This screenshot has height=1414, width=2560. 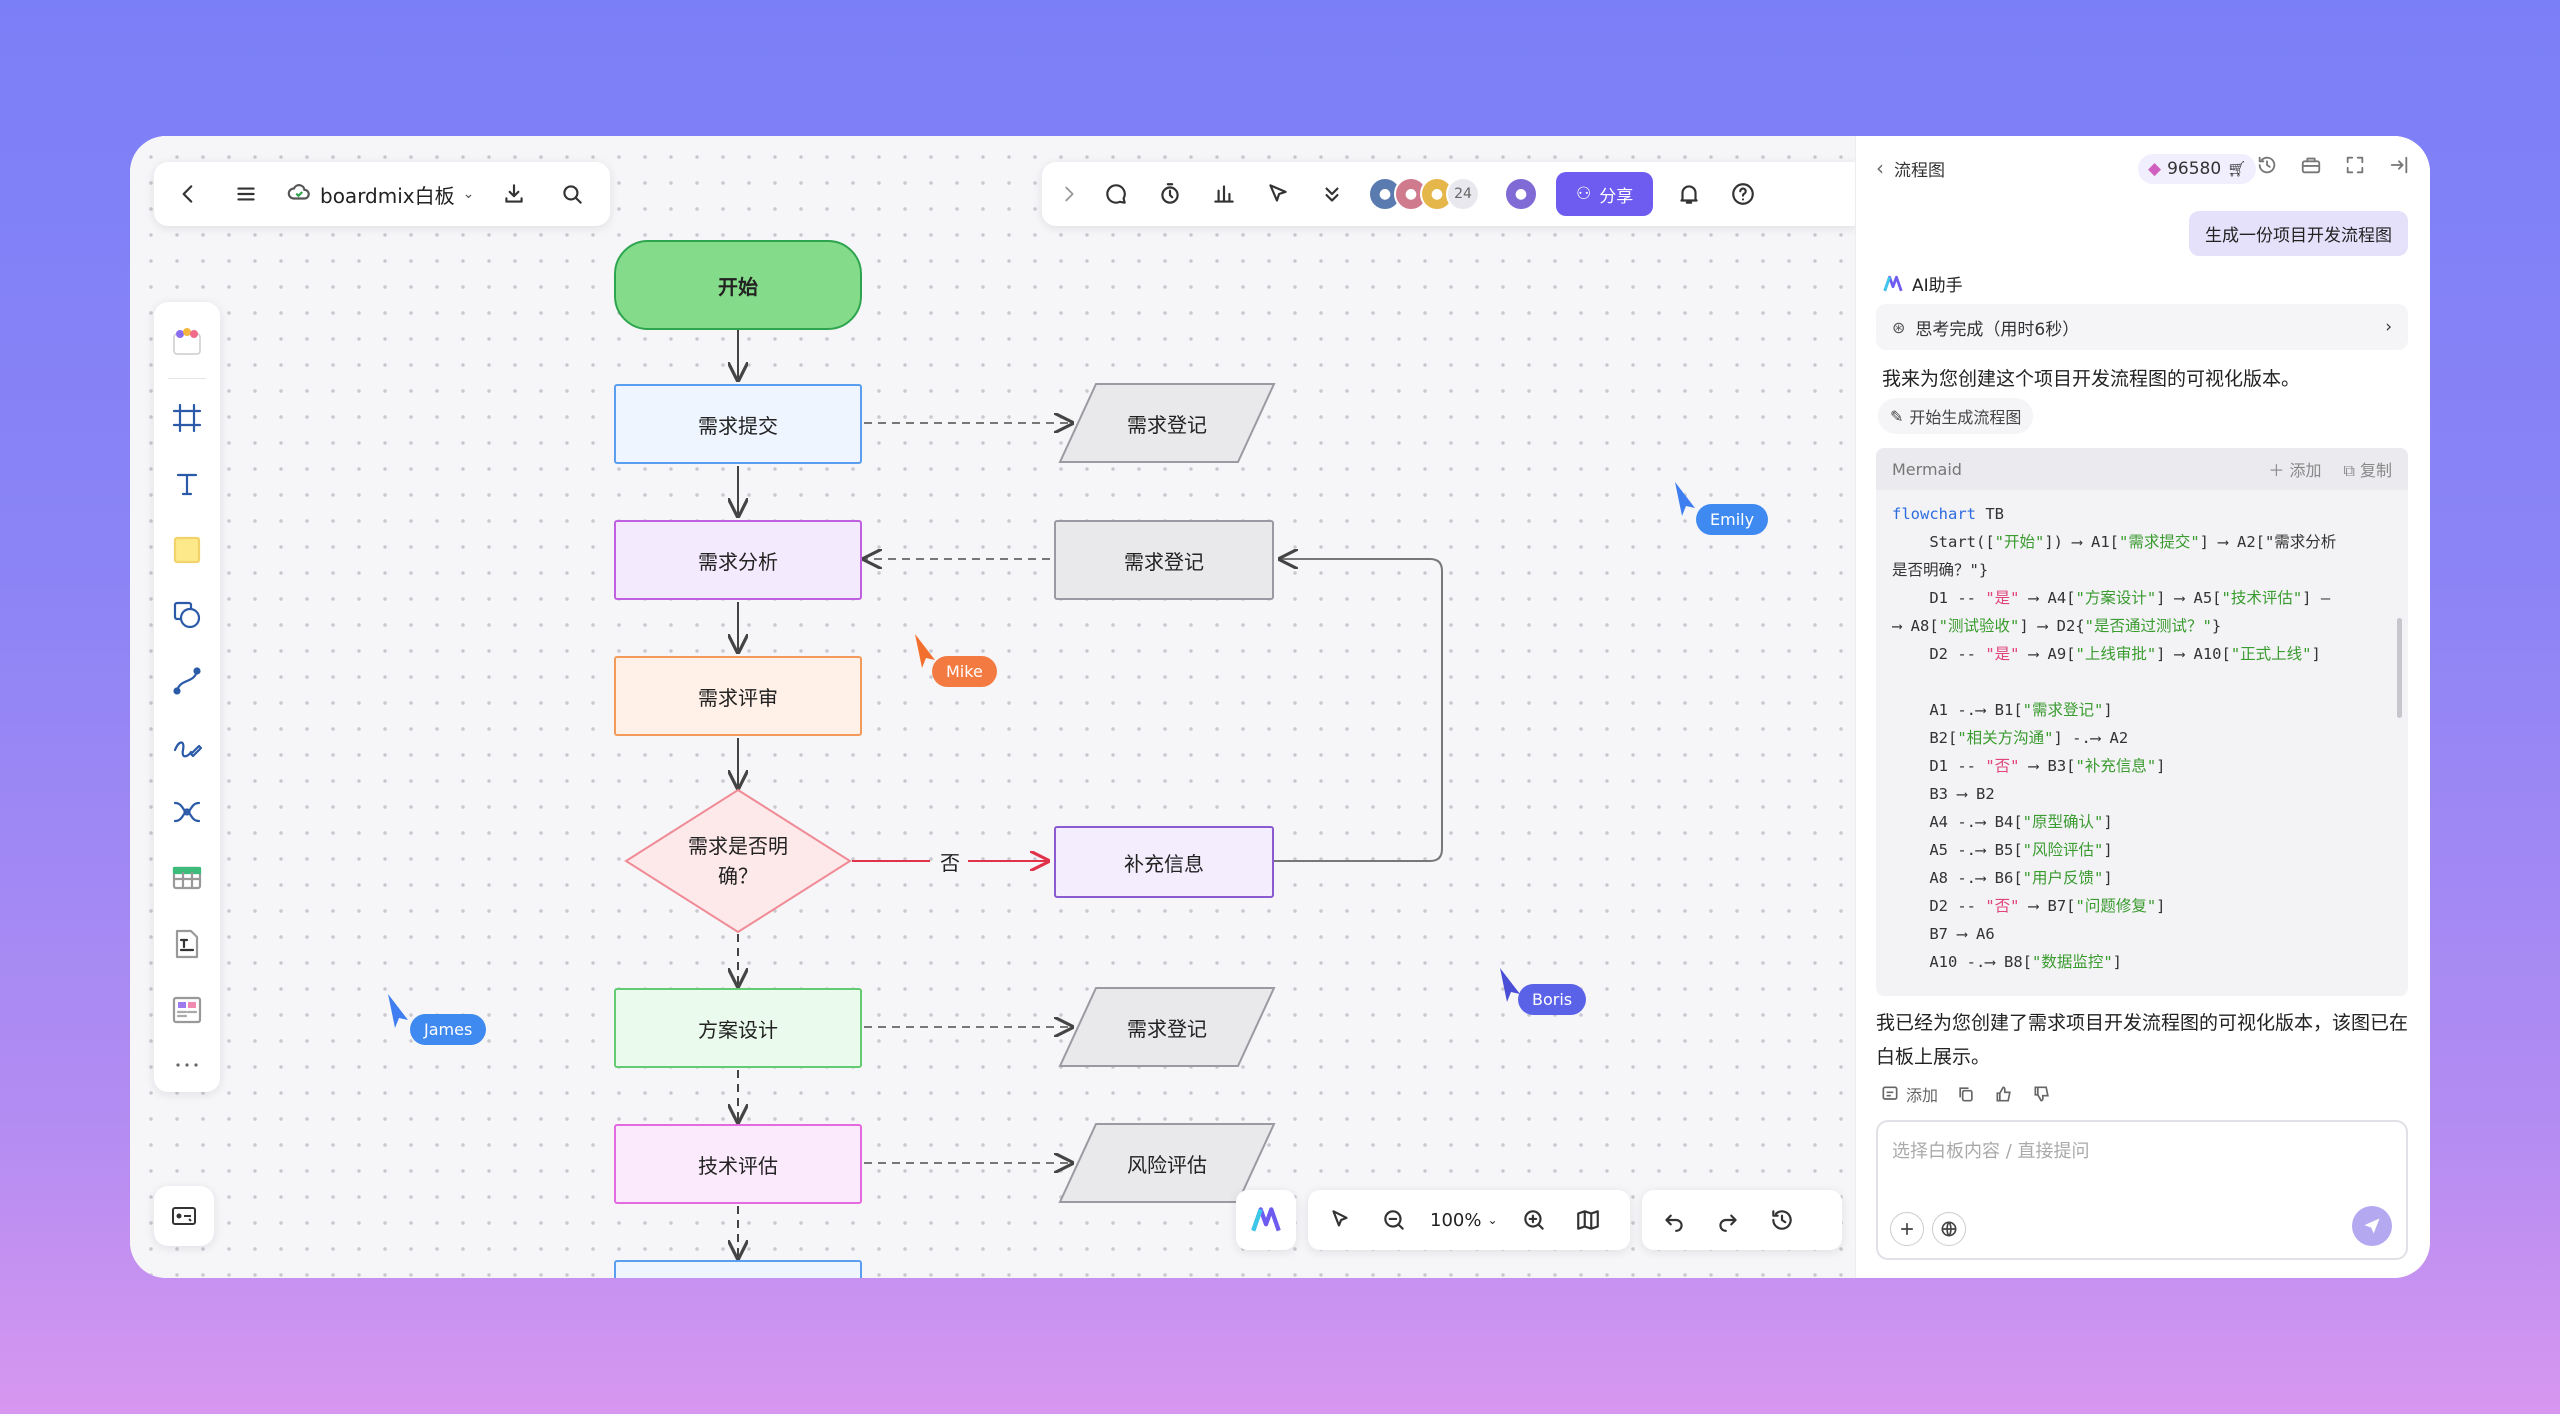 I want to click on zoom-out-icon, so click(x=1394, y=1220).